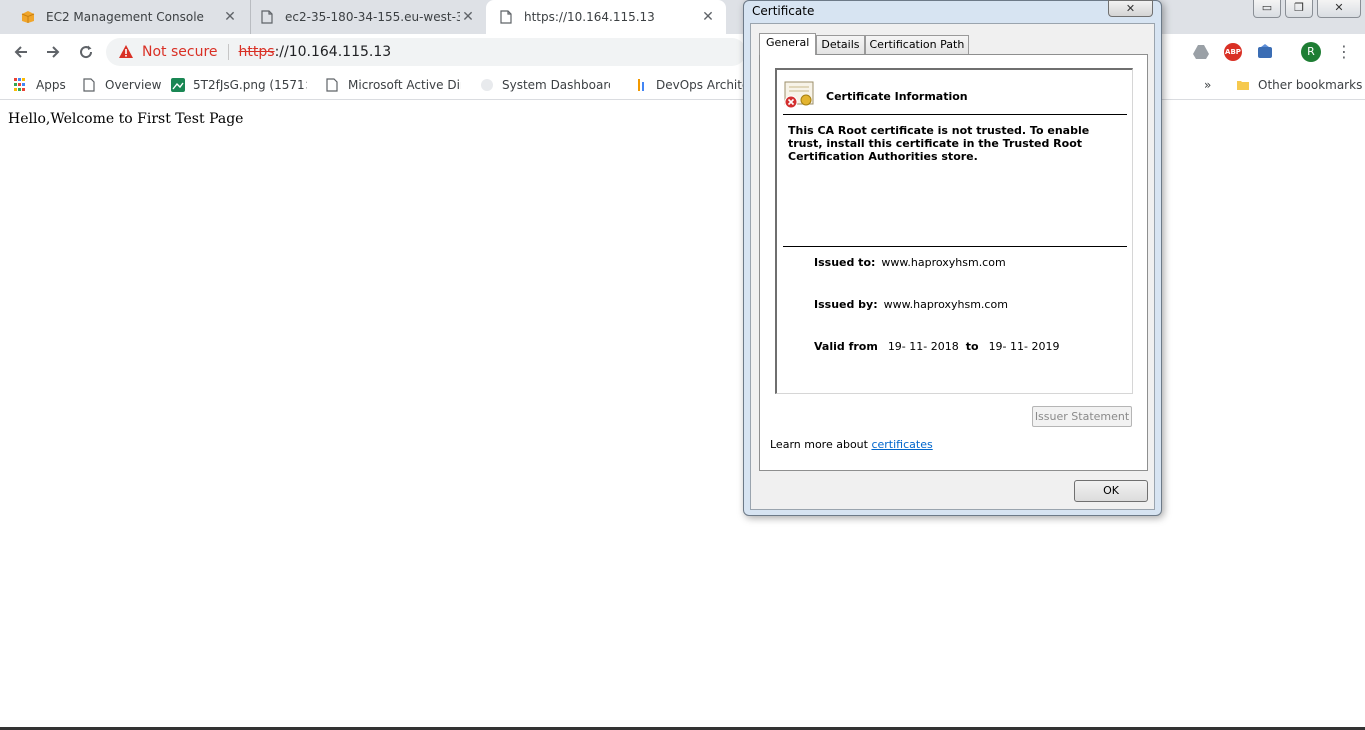 The image size is (1365, 730). Describe the element at coordinates (126, 119) in the screenshot. I see `page-body-text: Hello,Welcome to First Test Page` at that location.